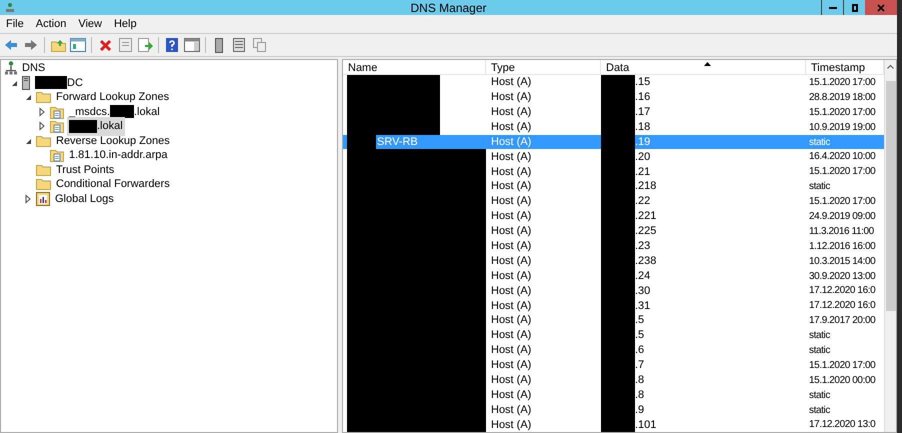  I want to click on table-cell-text: SRV-RB, so click(397, 142).